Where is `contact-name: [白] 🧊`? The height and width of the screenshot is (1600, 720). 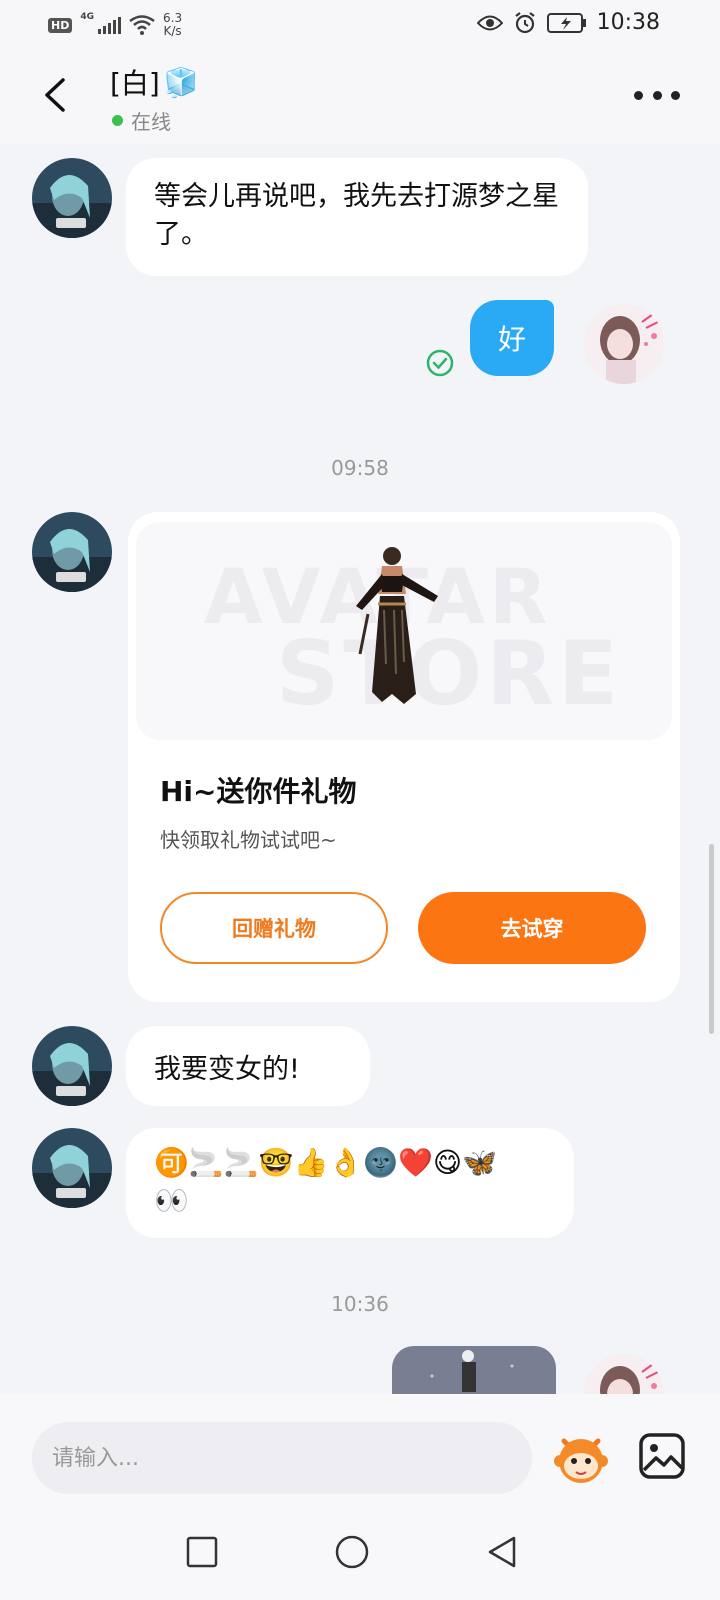 contact-name: [白] 🧊 is located at coordinates (154, 82).